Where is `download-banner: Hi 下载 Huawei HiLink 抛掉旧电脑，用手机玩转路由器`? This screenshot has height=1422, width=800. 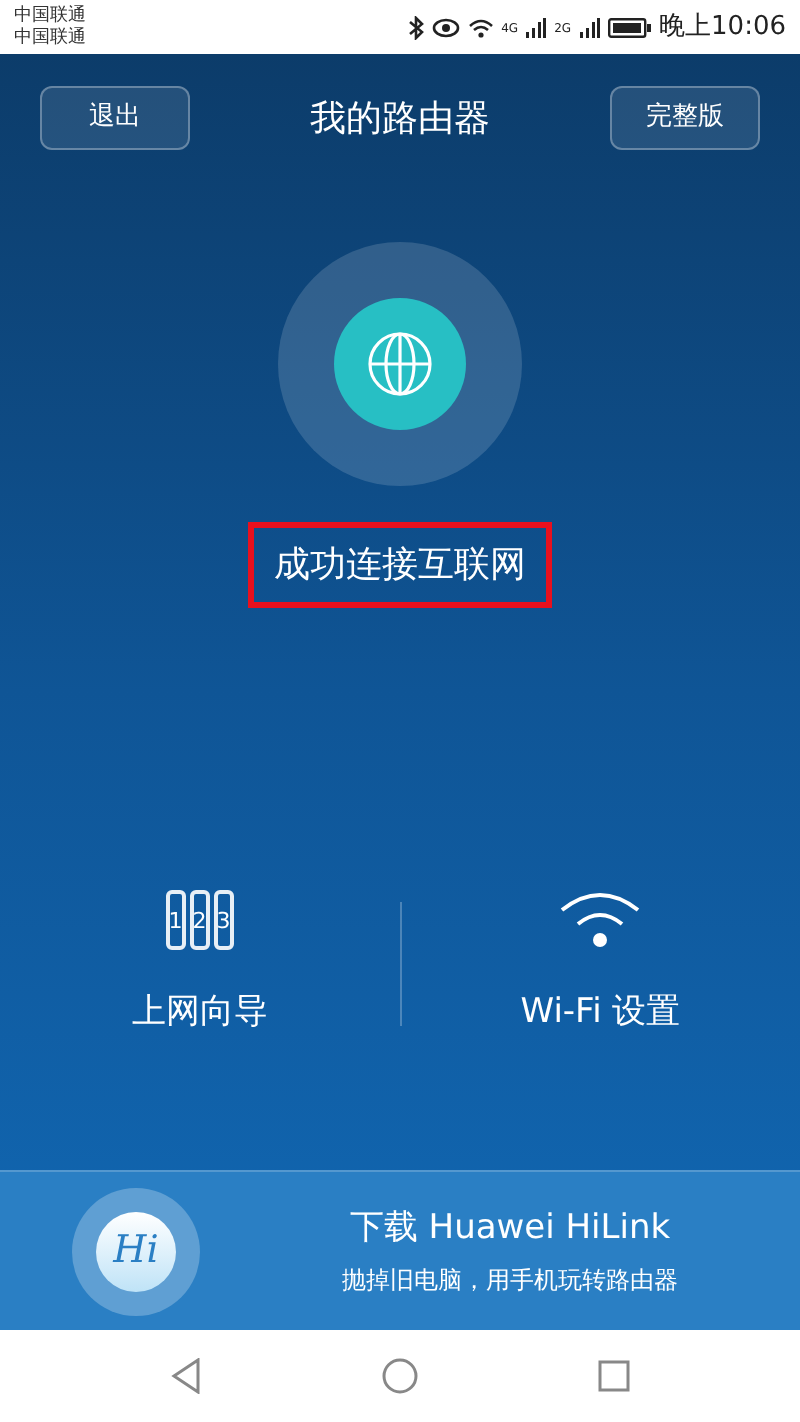 download-banner: Hi 下载 Huawei HiLink 抛掉旧电脑，用手机玩转路由器 is located at coordinates (400, 1250).